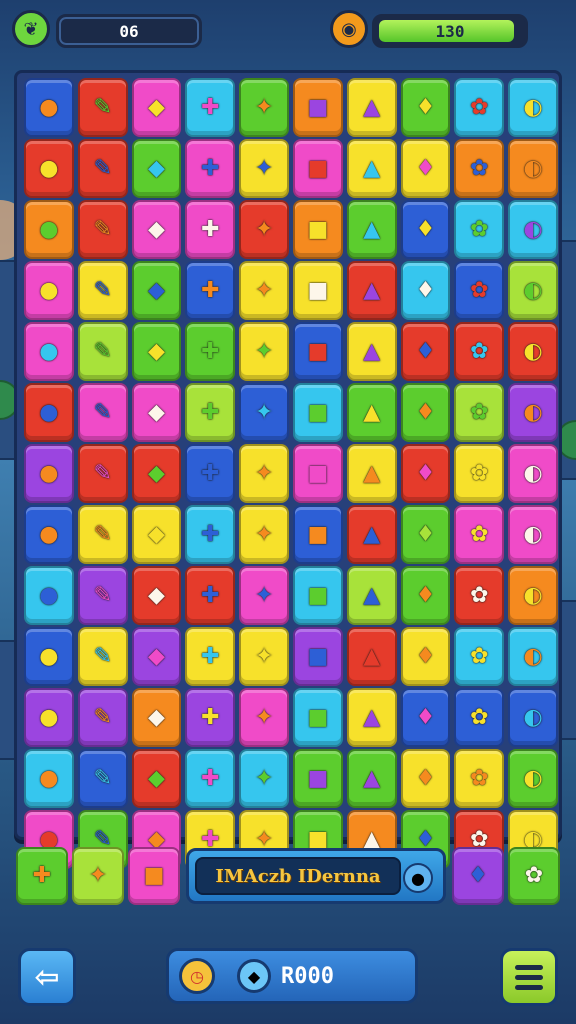 The width and height of the screenshot is (576, 1024). Describe the element at coordinates (292, 976) in the screenshot. I see `center-panel-button: ◷ ◆ R000` at that location.